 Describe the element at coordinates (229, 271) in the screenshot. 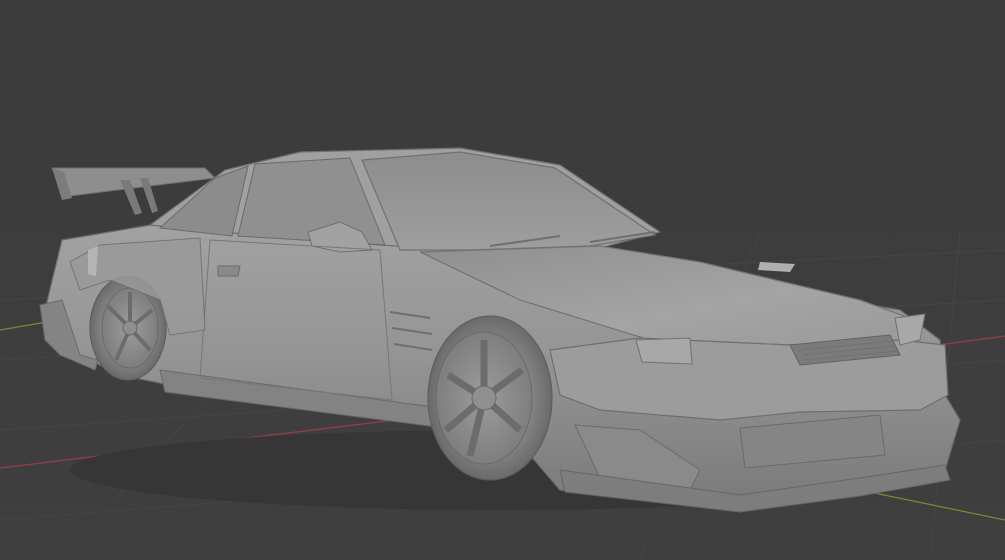

I see `door-handle` at that location.